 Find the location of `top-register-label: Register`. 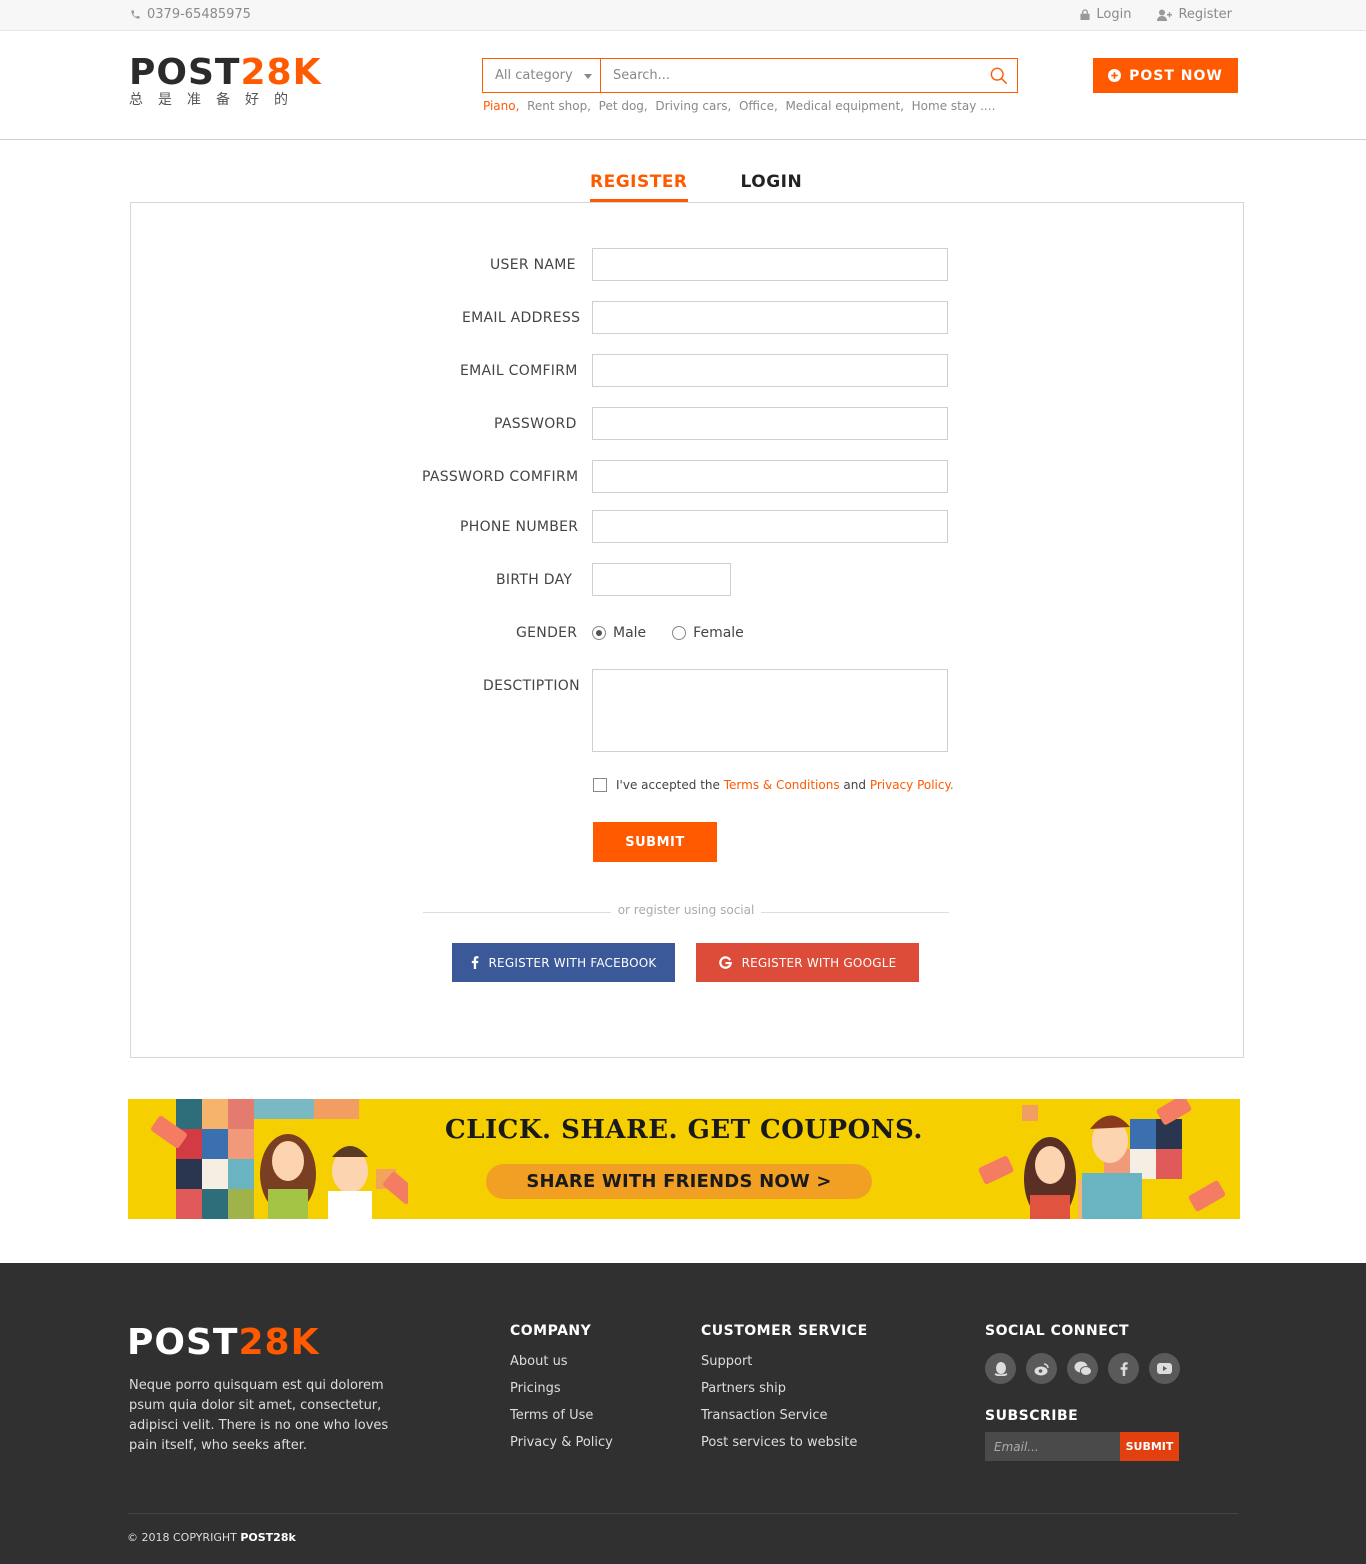

top-register-label: Register is located at coordinates (1205, 14).